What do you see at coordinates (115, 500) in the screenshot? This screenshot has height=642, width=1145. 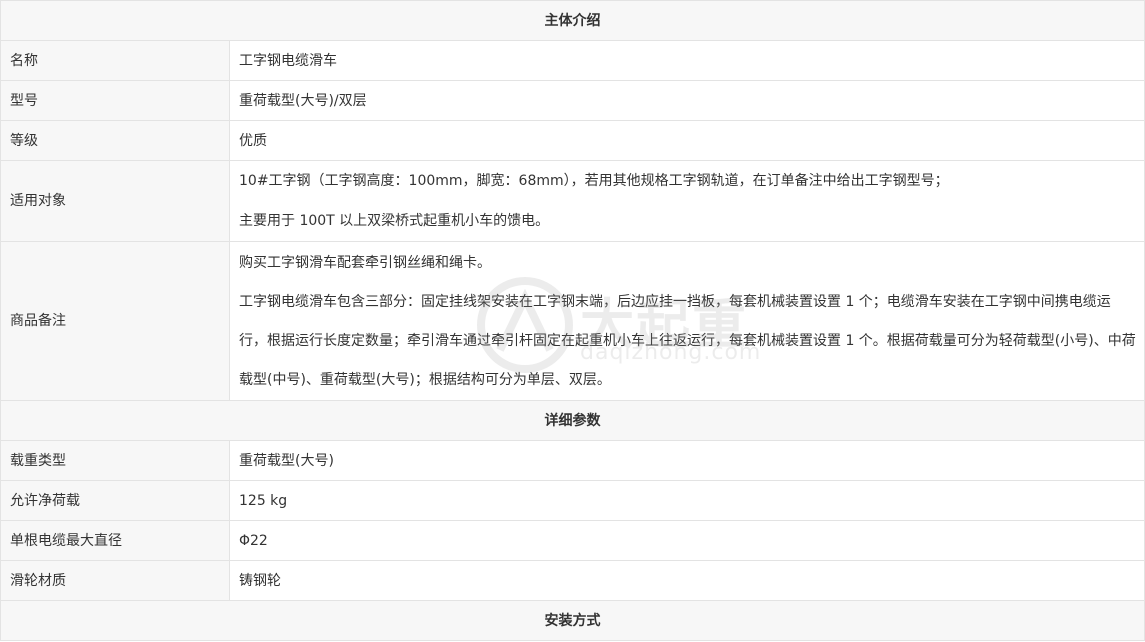 I see `row-label: 允许净荷载` at bounding box center [115, 500].